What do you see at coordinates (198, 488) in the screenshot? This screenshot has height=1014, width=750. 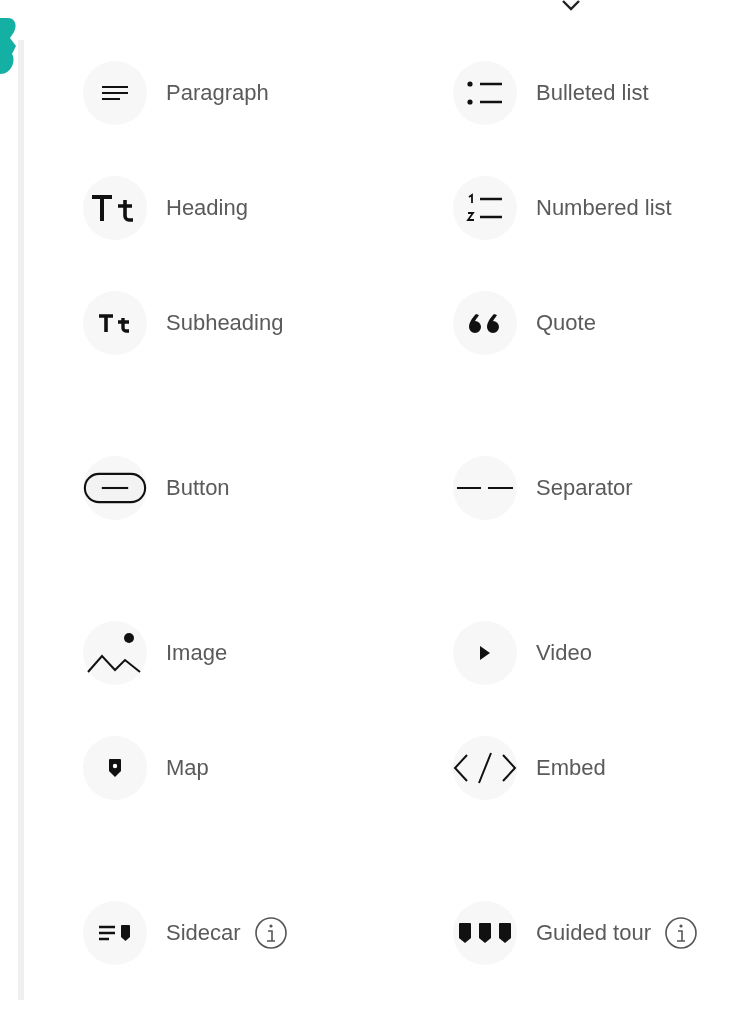 I see `option-label: Button` at bounding box center [198, 488].